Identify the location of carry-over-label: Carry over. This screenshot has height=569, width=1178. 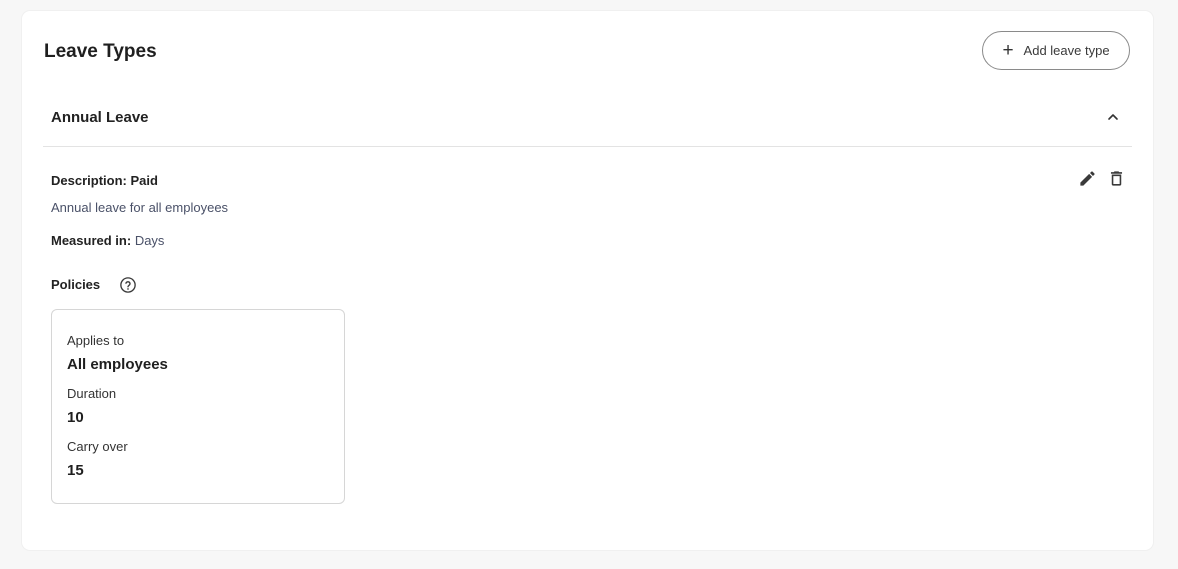
(97, 446).